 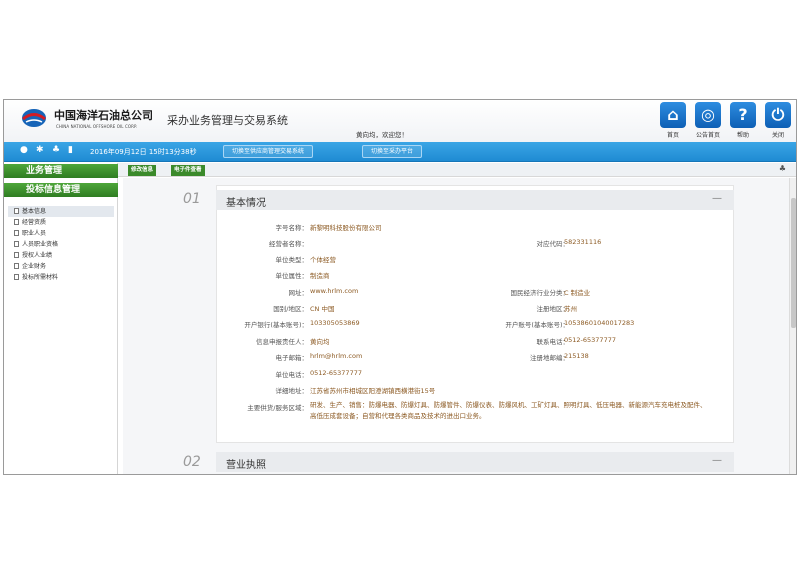 What do you see at coordinates (188, 170) in the screenshot?
I see `tab-view-files: 电子件查看` at bounding box center [188, 170].